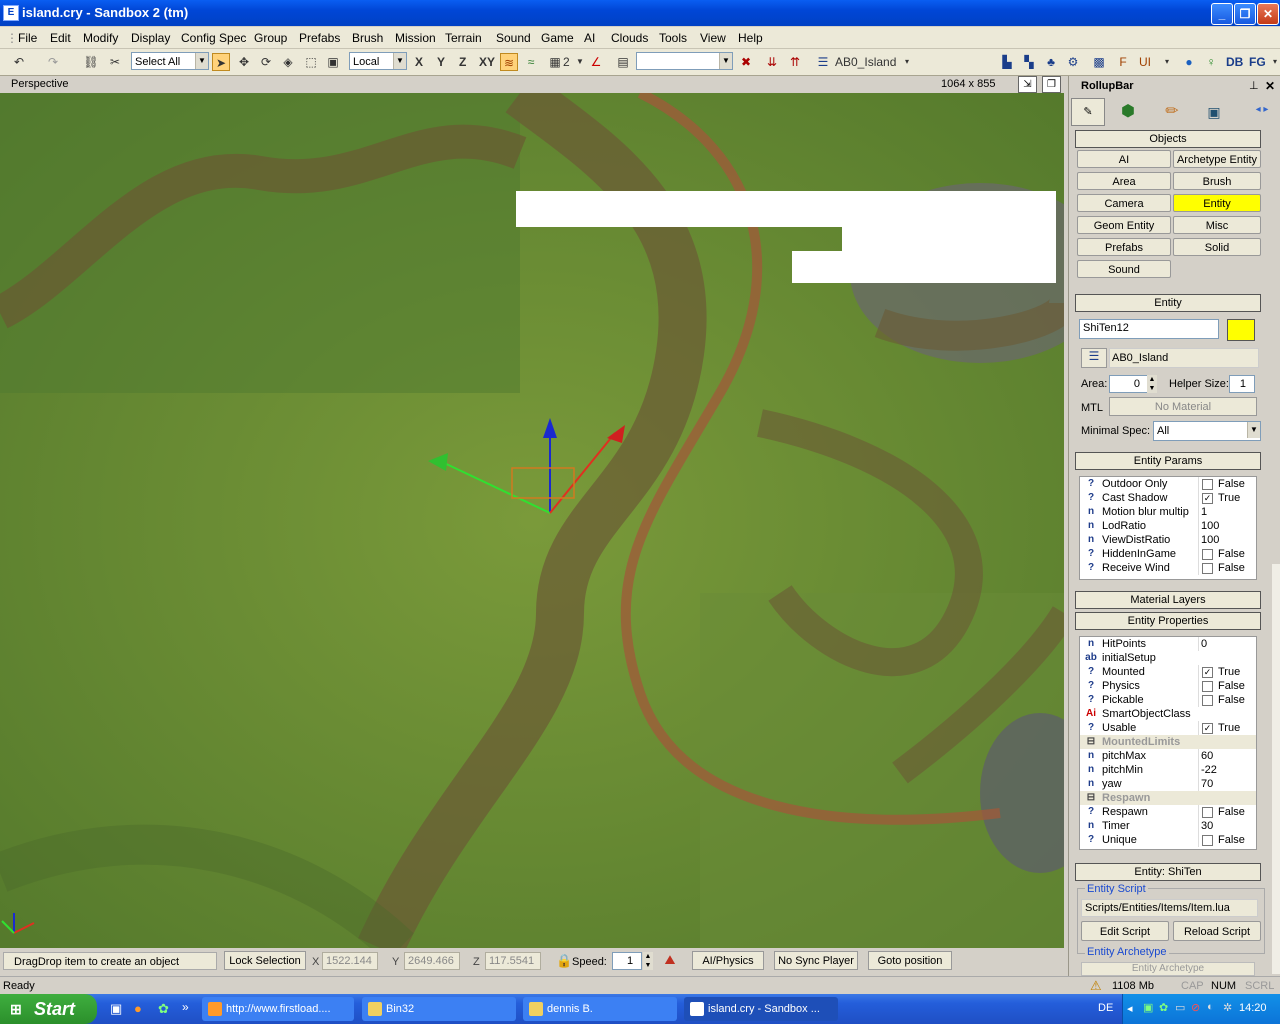  What do you see at coordinates (670, 961) in the screenshot?
I see `terrain-view-icon: ⛰` at bounding box center [670, 961].